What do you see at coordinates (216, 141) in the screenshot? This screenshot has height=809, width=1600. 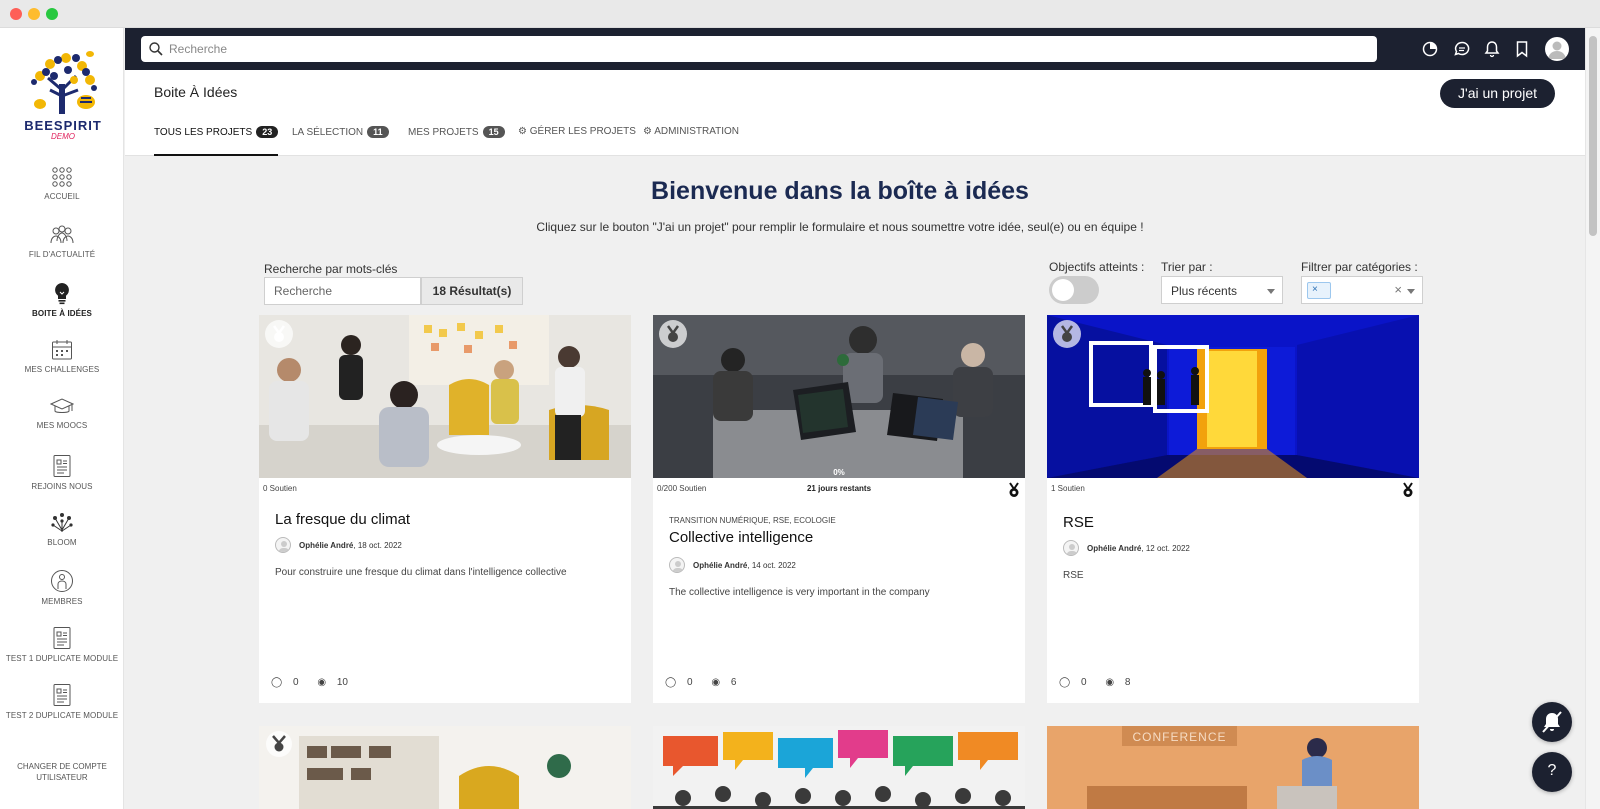 I see `tab-tous-les-projets: TOUS LES PROJETS 23` at bounding box center [216, 141].